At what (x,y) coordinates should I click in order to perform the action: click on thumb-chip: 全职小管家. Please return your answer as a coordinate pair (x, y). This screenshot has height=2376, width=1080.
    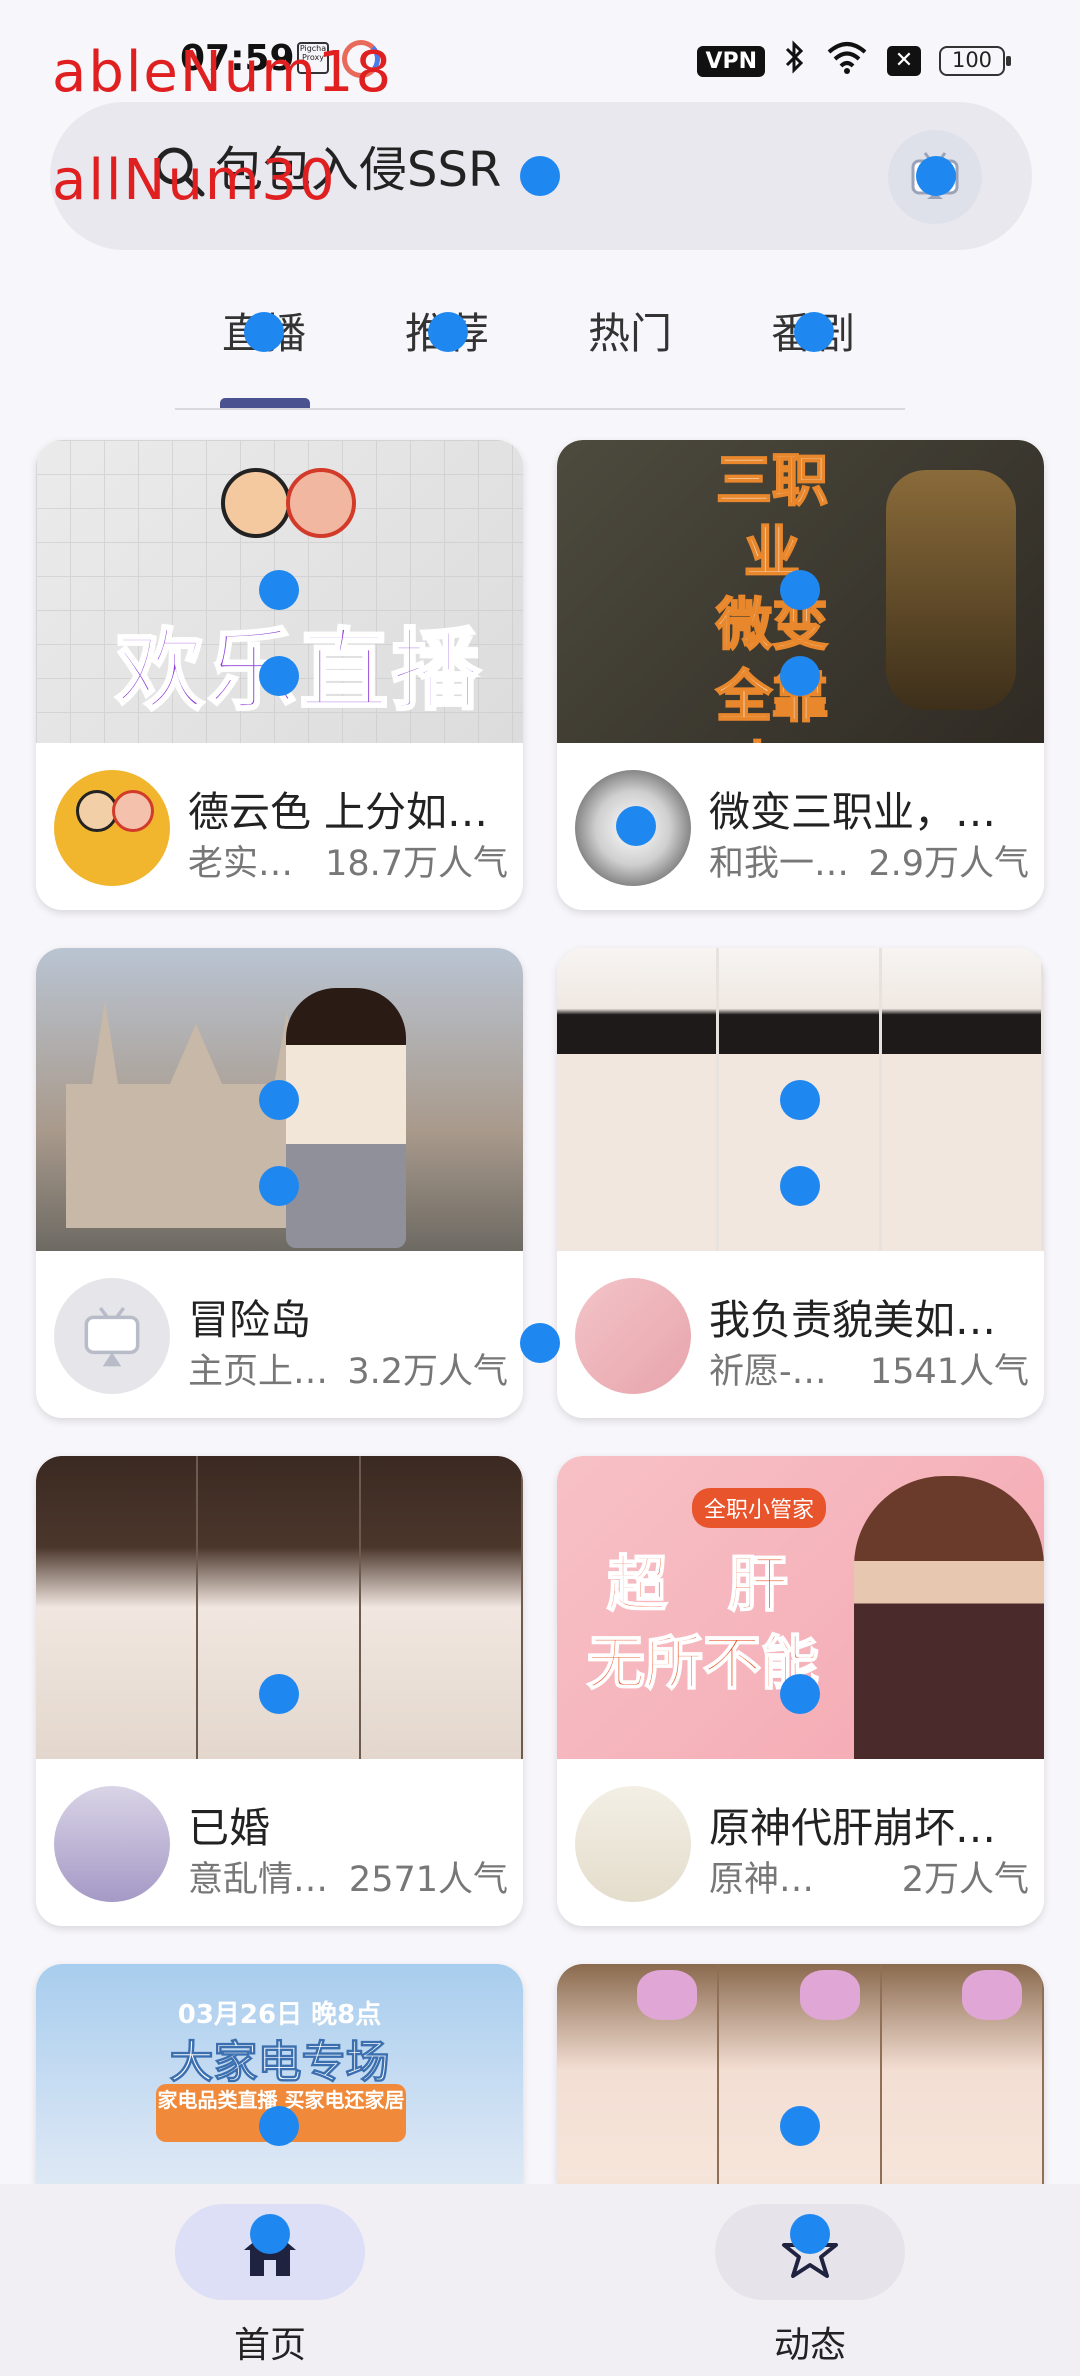
    Looking at the image, I should click on (759, 1508).